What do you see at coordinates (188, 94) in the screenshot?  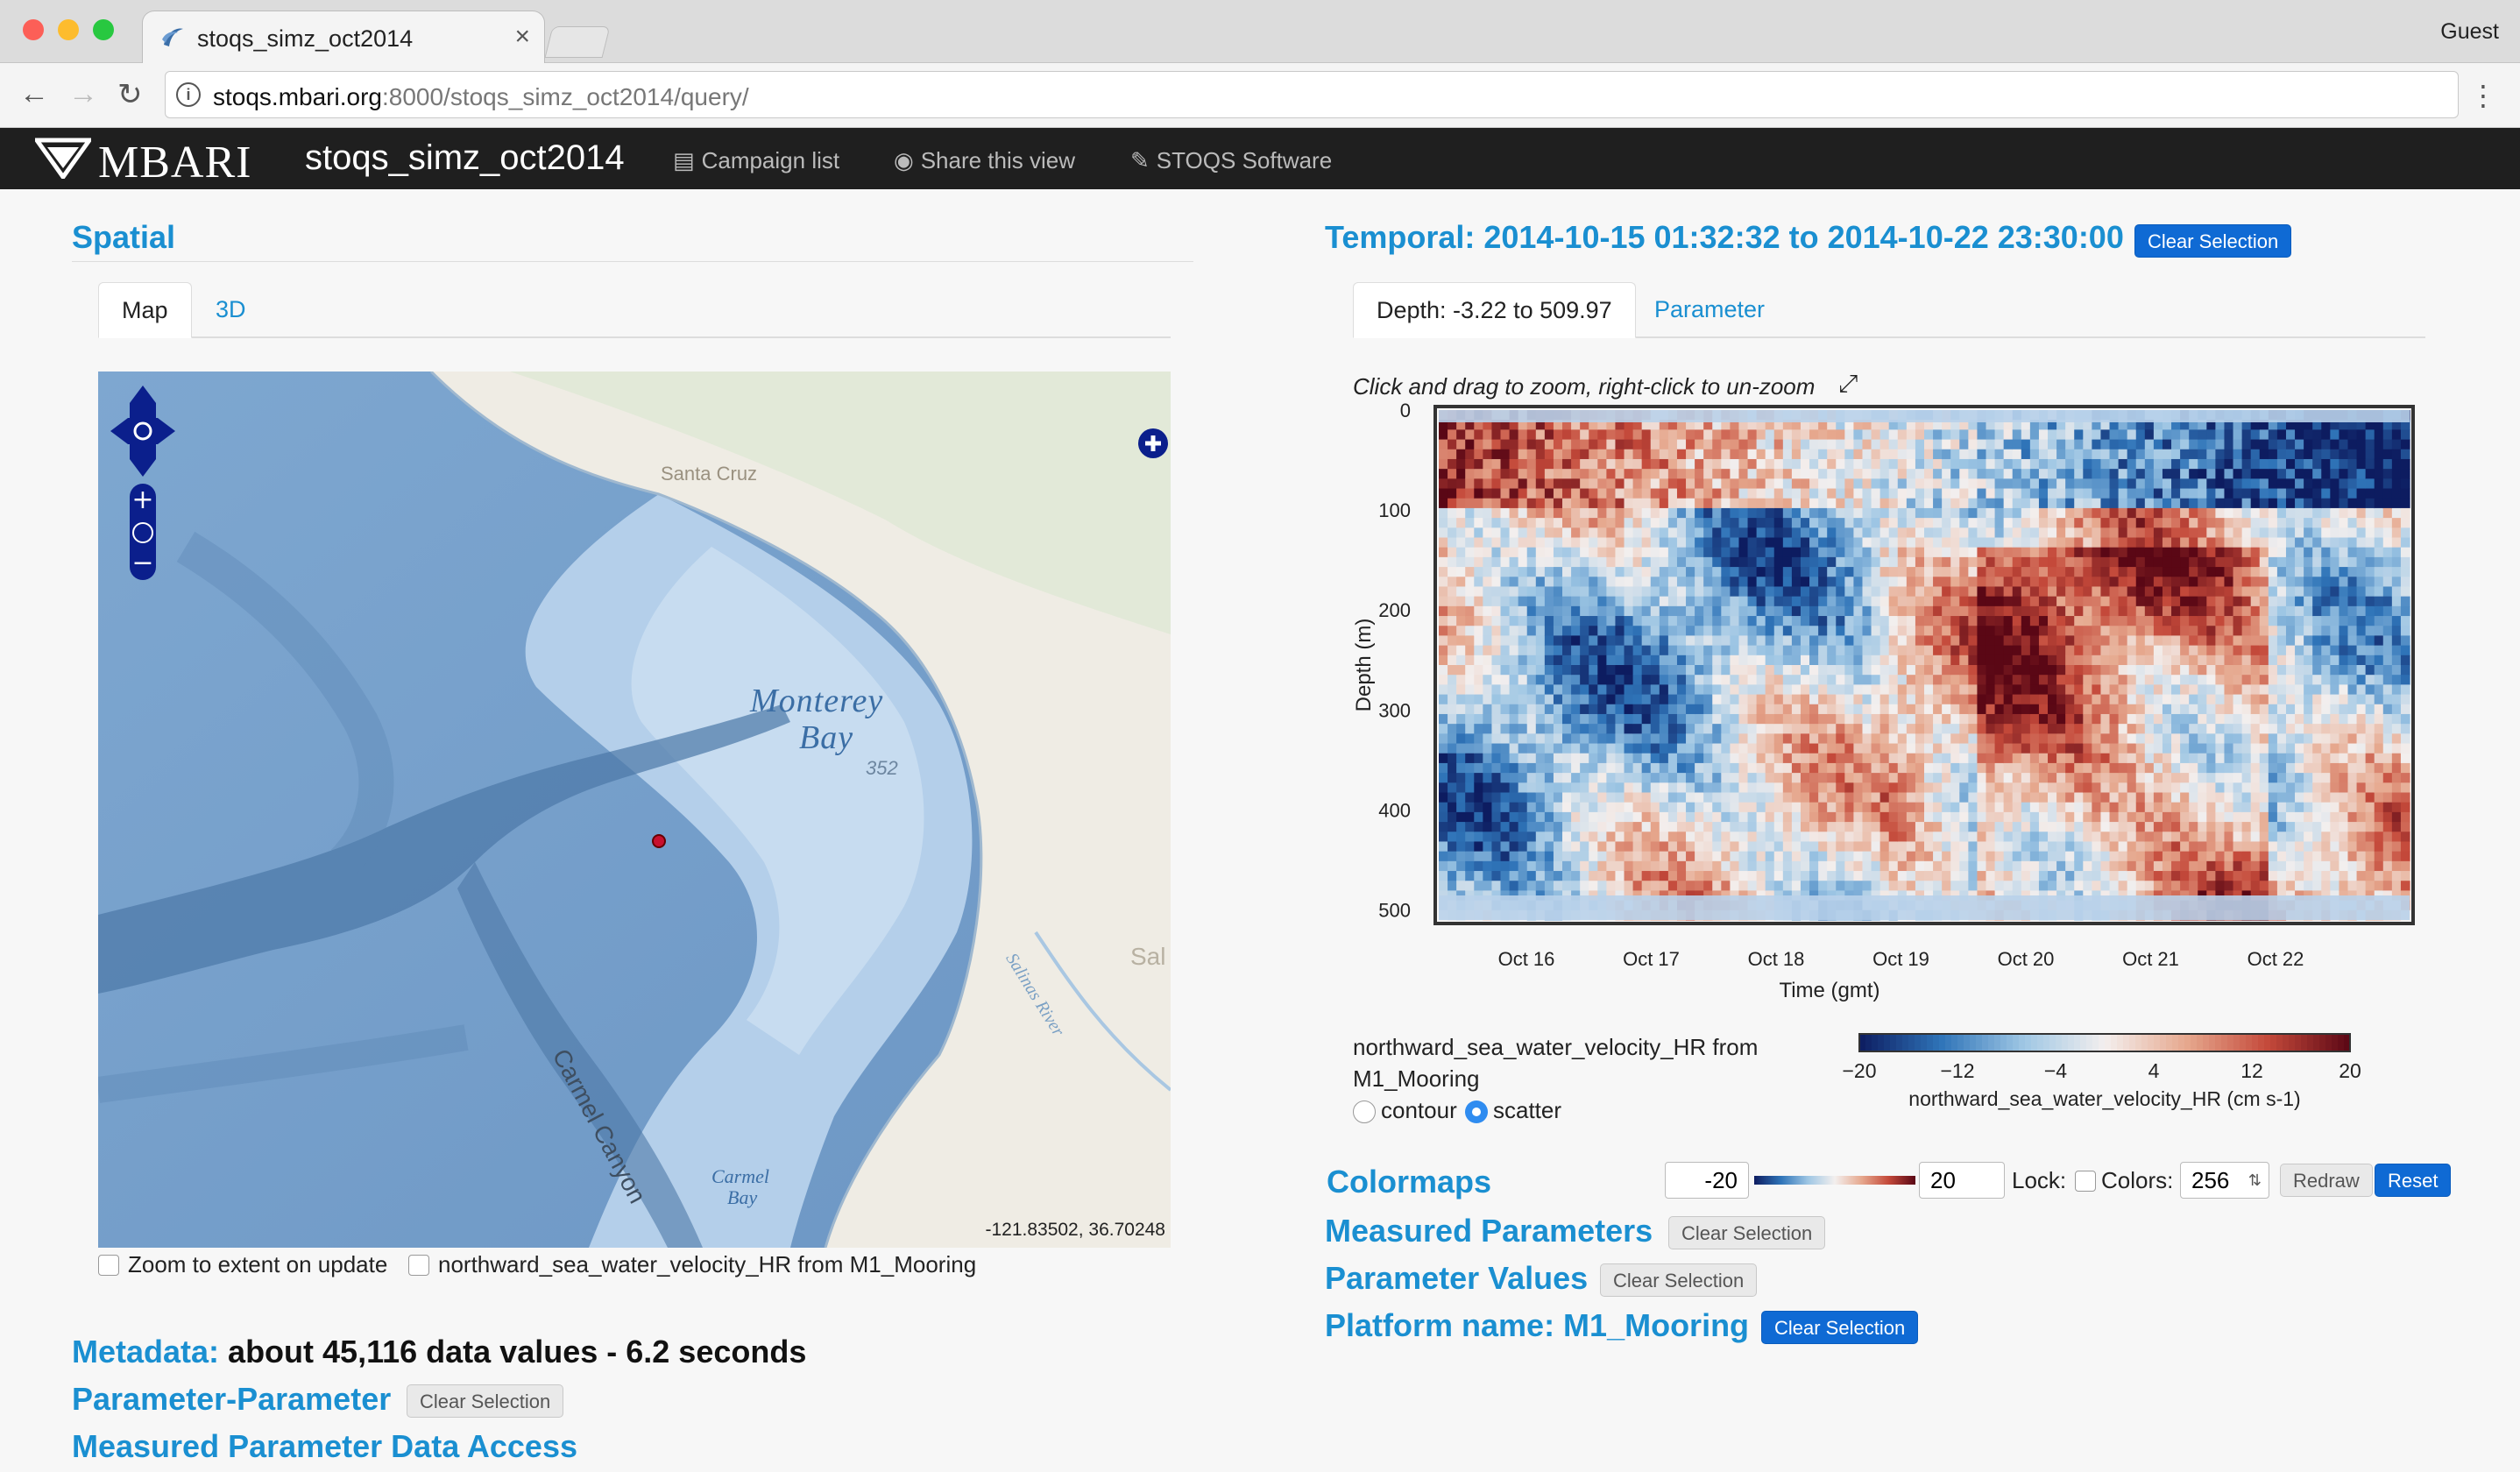 I see `site-info-icon: i` at bounding box center [188, 94].